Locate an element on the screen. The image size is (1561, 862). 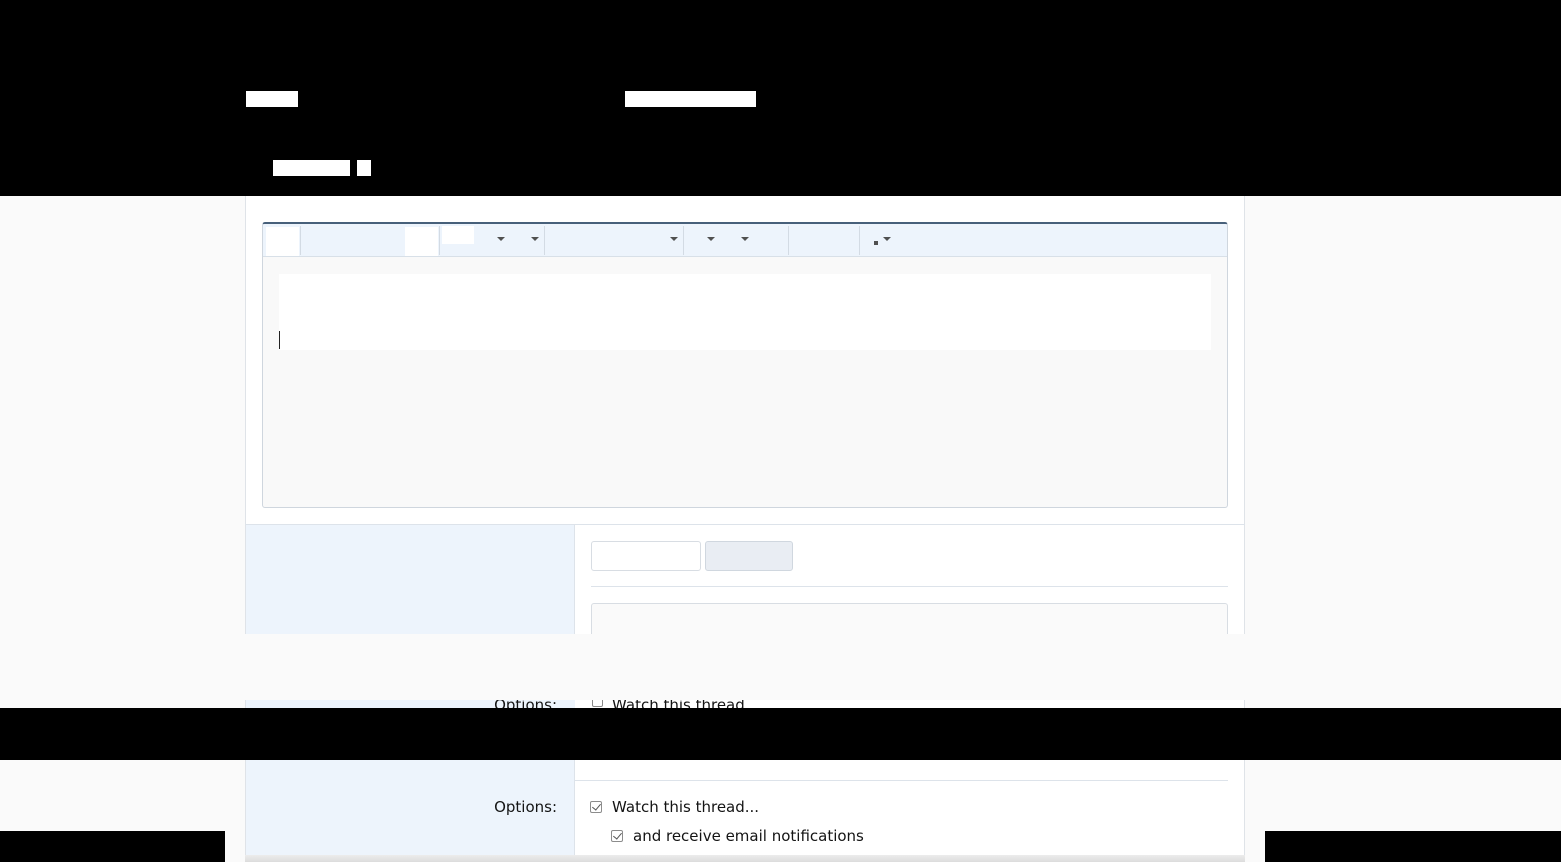
header-logo-redacted is located at coordinates (272, 99).